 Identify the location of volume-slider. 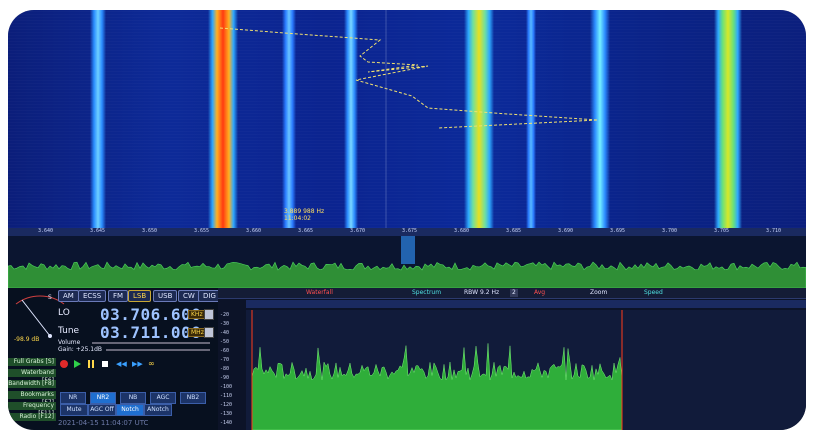
(151, 343).